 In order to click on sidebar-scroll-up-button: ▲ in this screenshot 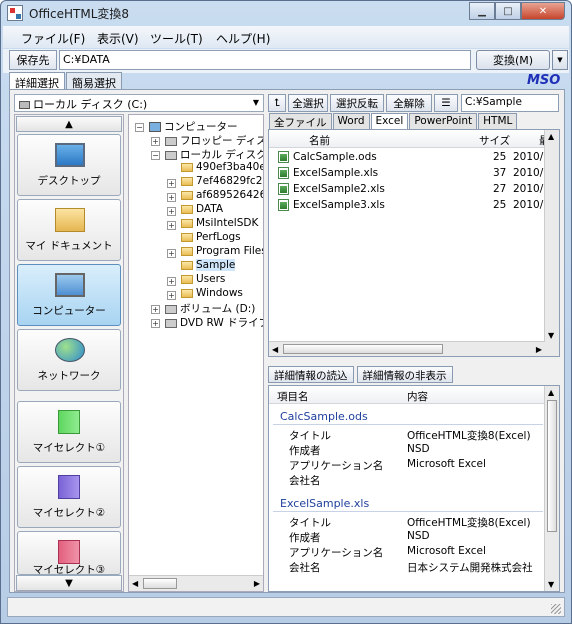, I will do `click(69, 124)`.